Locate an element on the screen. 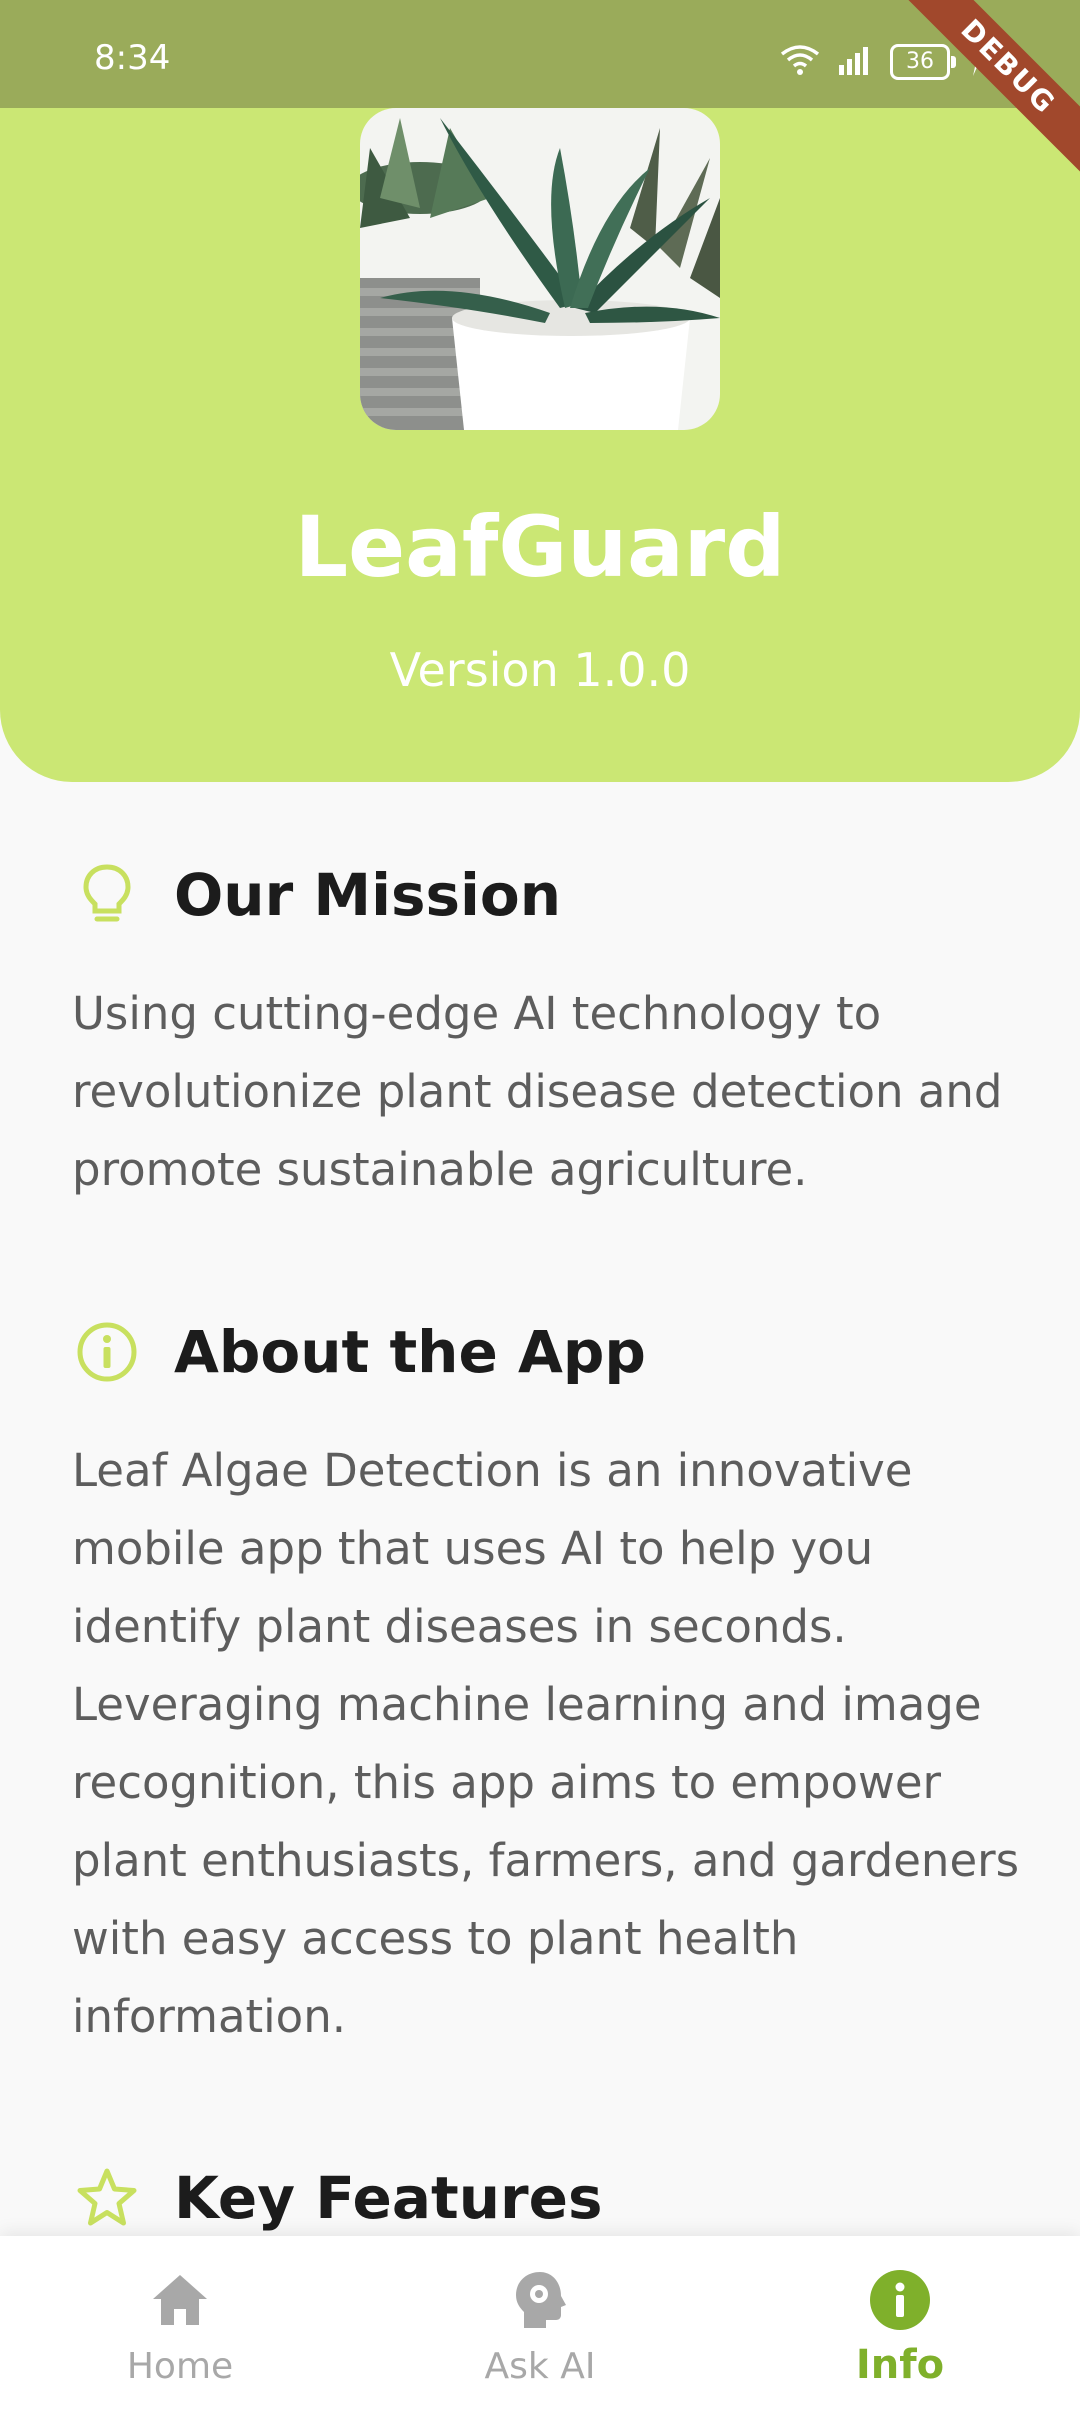 The height and width of the screenshot is (2412, 1080). section-header: About the App is located at coordinates (547, 1352).